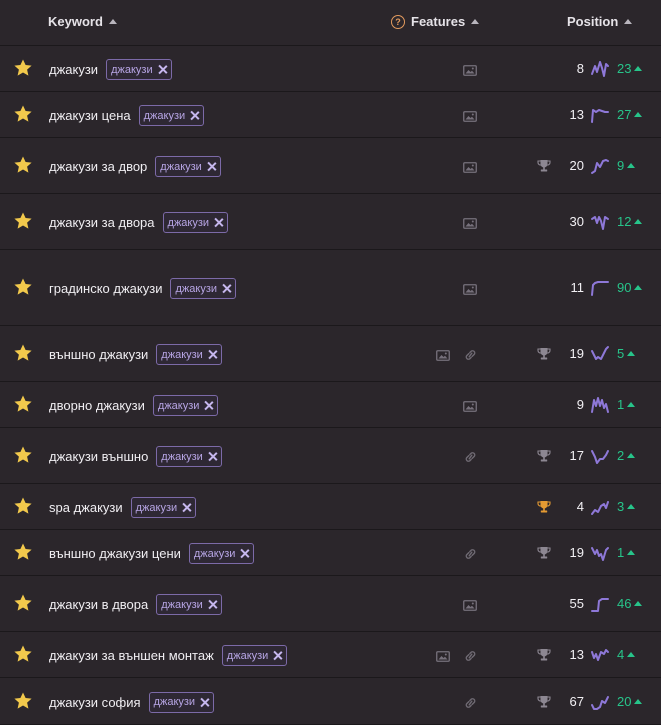 Image resolution: width=661 pixels, height=725 pixels. What do you see at coordinates (98, 604) in the screenshot?
I see `keyword-text: джакузи в двора` at bounding box center [98, 604].